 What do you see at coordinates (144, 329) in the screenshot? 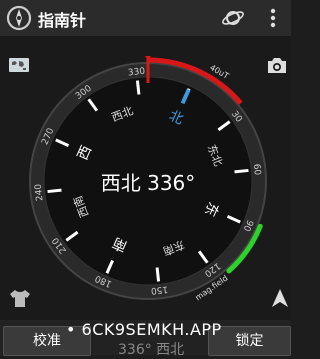
I see `watermark: • 6CK9SEMKH.APP` at bounding box center [144, 329].